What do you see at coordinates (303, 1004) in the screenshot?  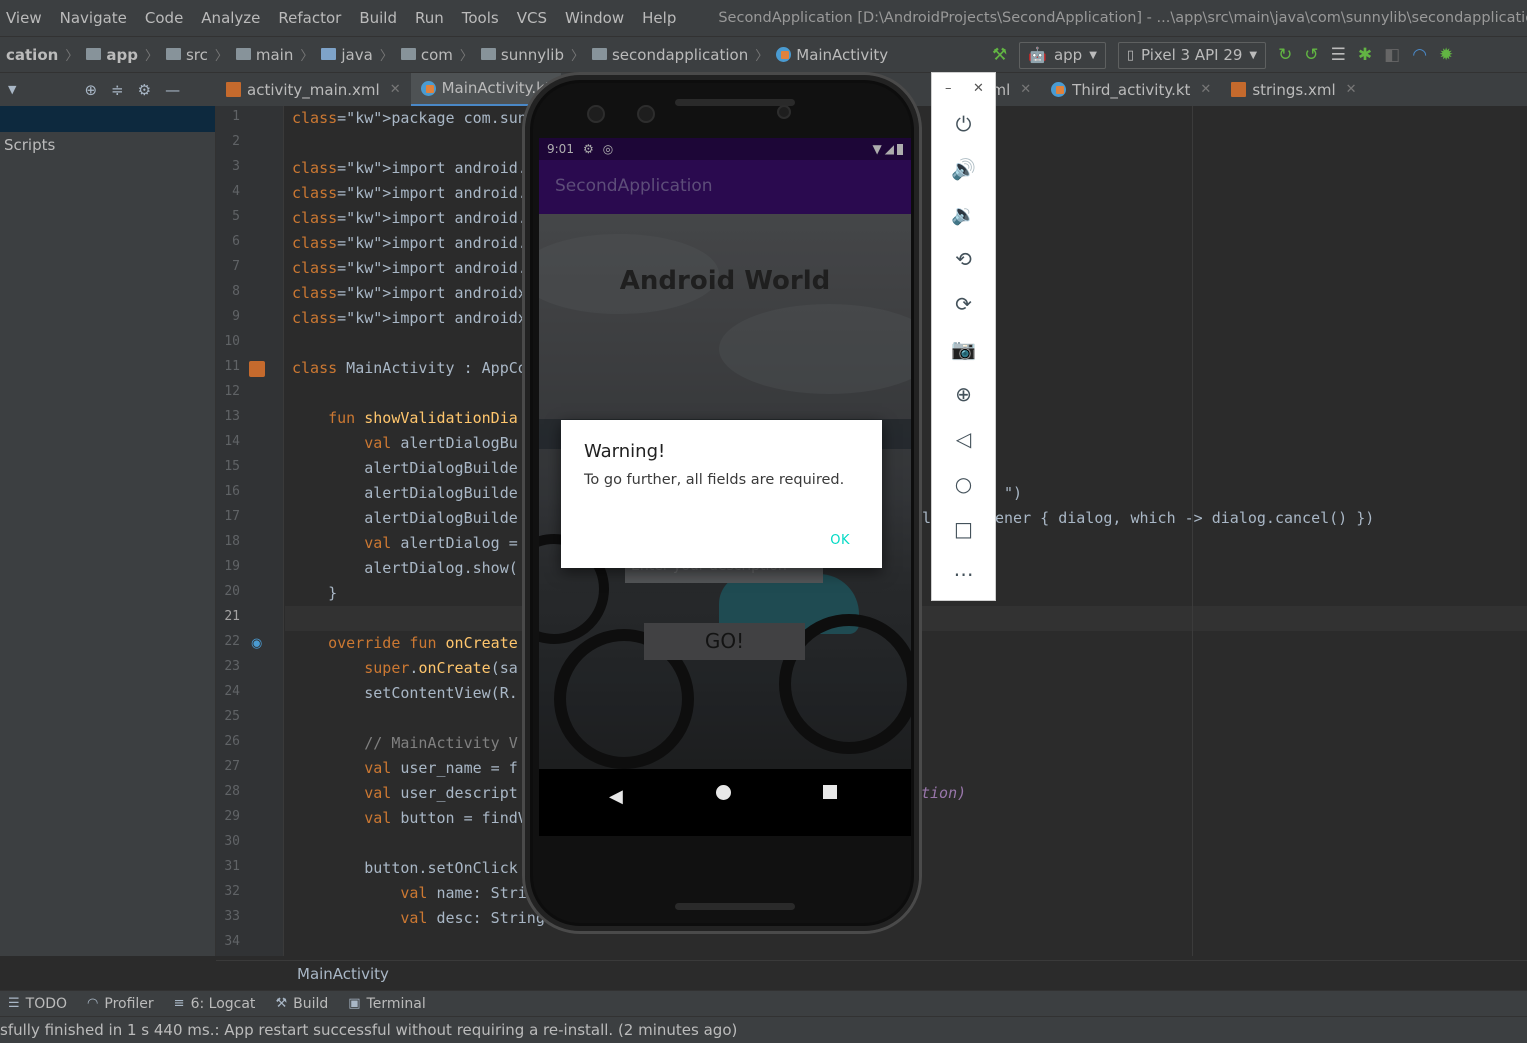 I see `tool-build: ⚒ Build` at bounding box center [303, 1004].